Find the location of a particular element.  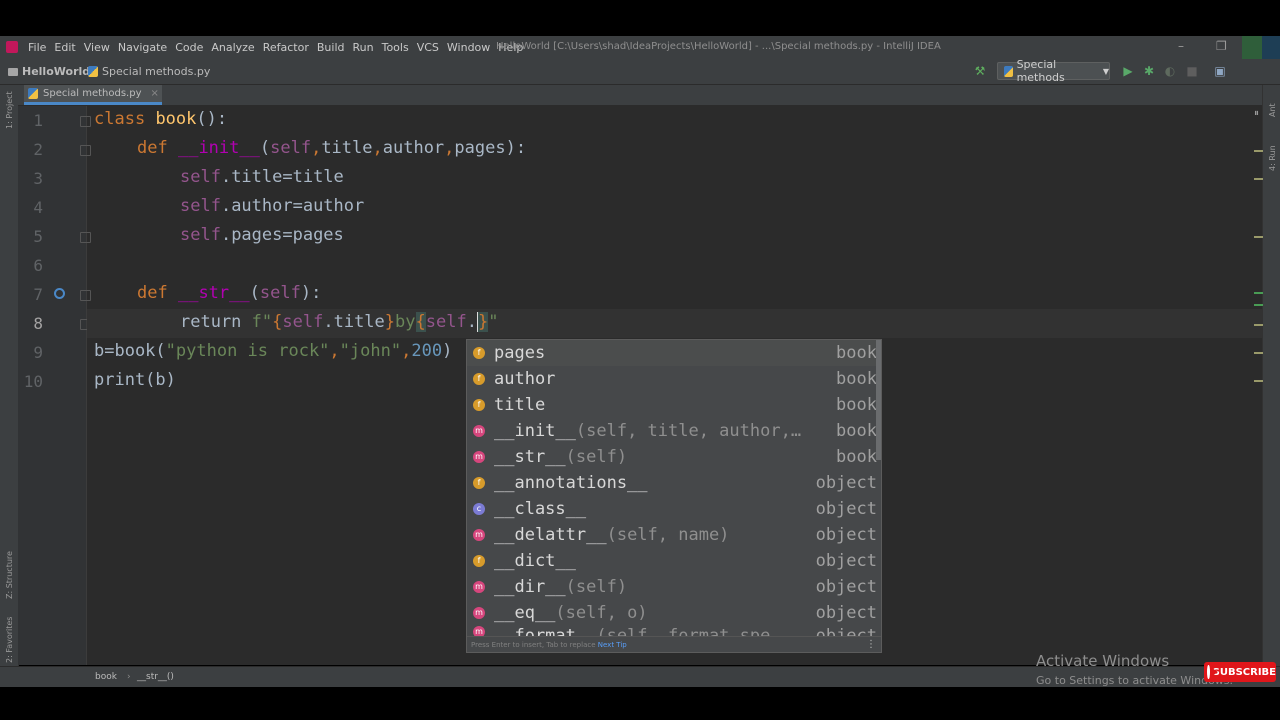

completion-item: c __class__ object is located at coordinates (672, 509).